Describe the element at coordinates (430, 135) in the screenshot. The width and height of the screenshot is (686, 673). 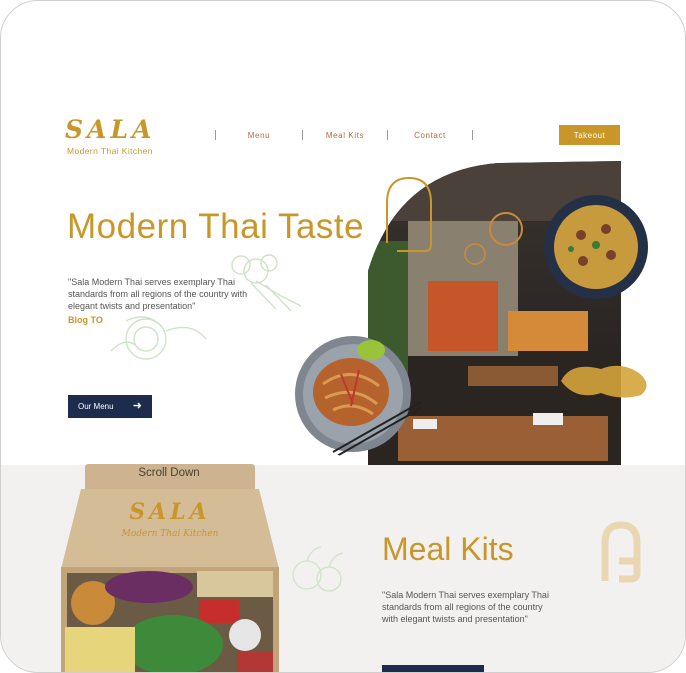
I see `nav-item-contact: Contact` at that location.